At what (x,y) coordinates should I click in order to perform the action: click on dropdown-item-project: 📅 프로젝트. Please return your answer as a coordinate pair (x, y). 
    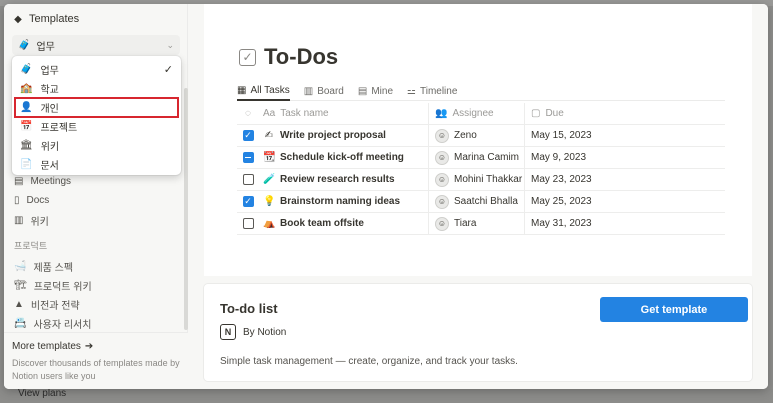
    Looking at the image, I should click on (96, 126).